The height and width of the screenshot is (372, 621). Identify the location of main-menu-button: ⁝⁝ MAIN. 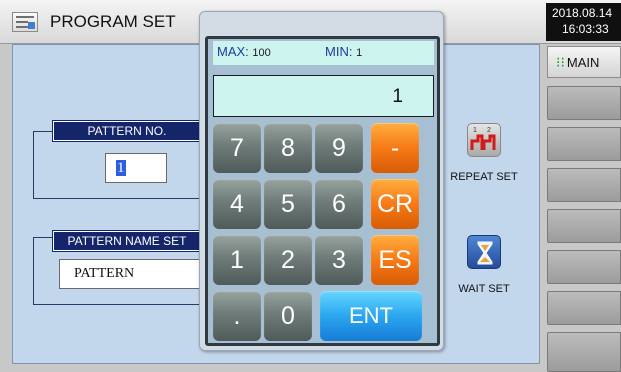
(584, 62).